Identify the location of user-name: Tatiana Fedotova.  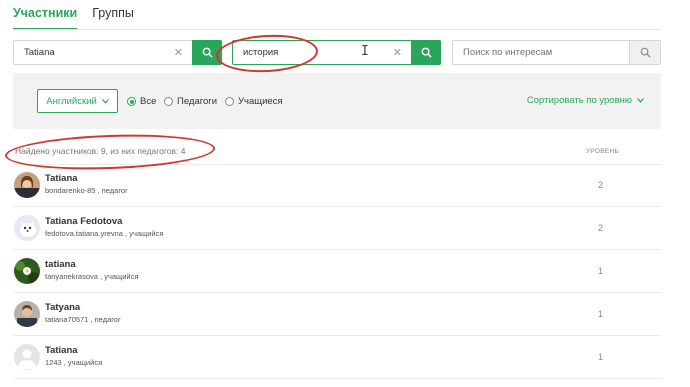
(83, 221).